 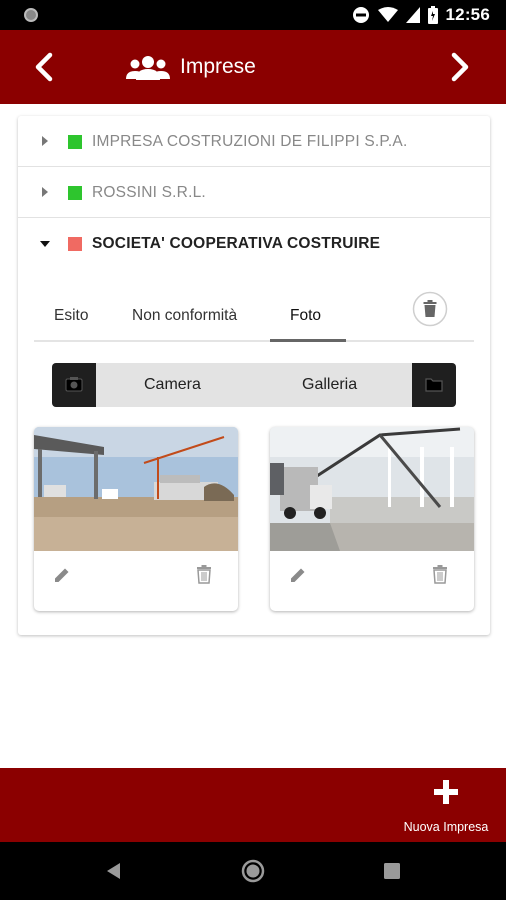 I want to click on app-bar: Imprese, so click(x=253, y=67).